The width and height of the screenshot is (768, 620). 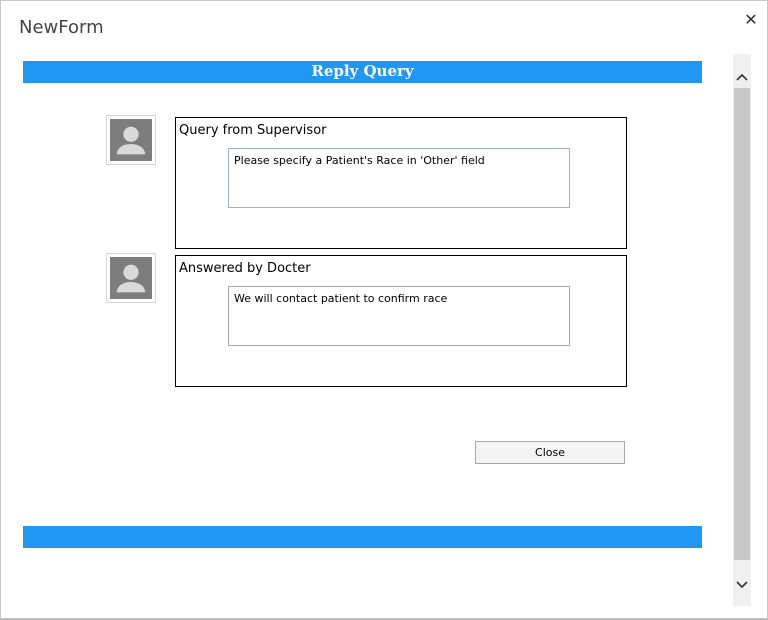 I want to click on page-title: Reply Query, so click(x=362, y=71).